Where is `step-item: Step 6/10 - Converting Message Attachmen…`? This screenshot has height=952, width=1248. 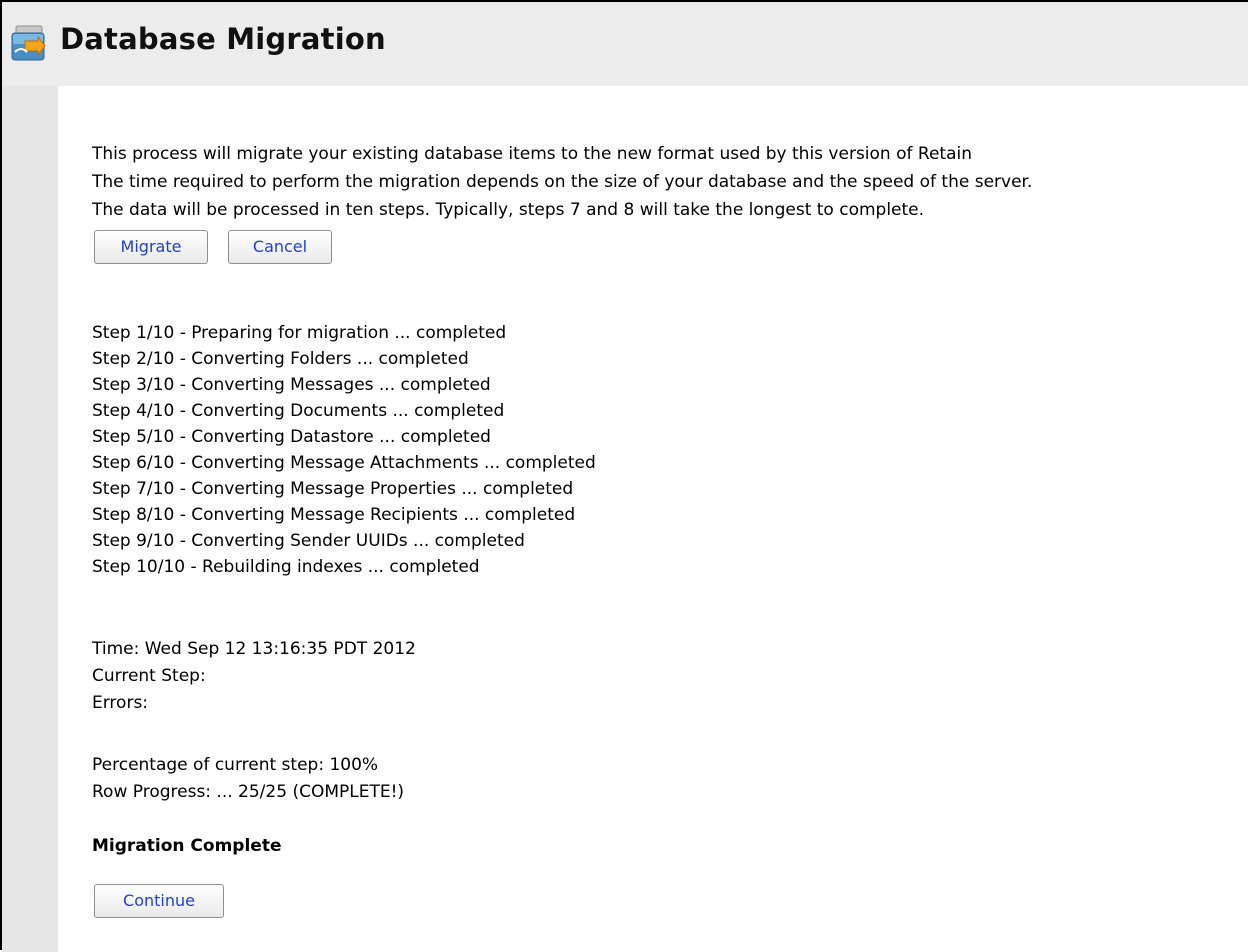 step-item: Step 6/10 - Converting Message Attachmen… is located at coordinates (344, 463).